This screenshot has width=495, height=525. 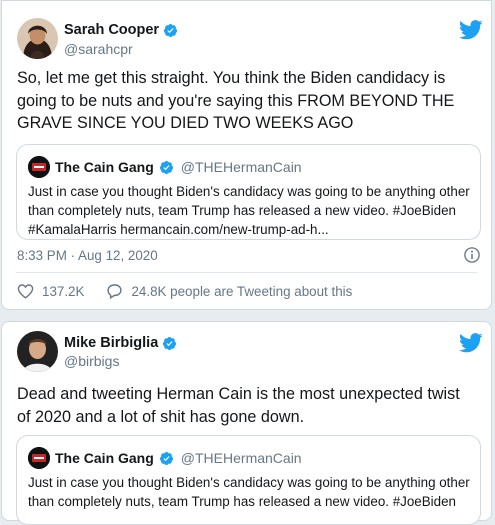 What do you see at coordinates (111, 30) in the screenshot?
I see `author-name-text: Sarah Cooper` at bounding box center [111, 30].